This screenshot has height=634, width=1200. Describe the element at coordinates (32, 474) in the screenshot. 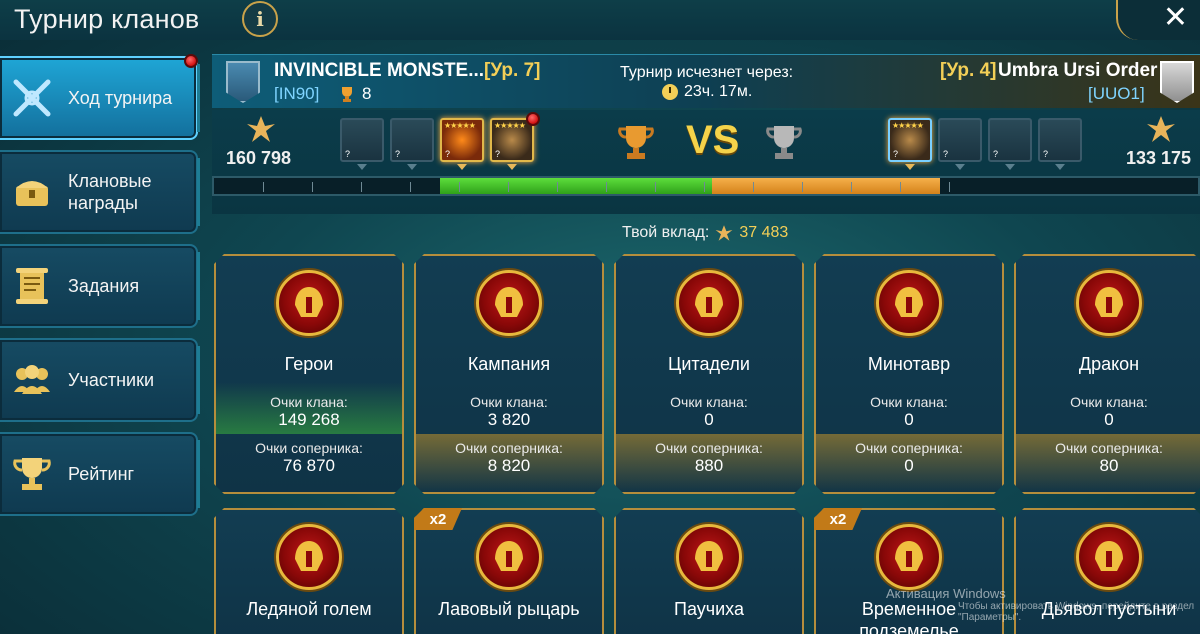

I see `trophy-icon` at that location.